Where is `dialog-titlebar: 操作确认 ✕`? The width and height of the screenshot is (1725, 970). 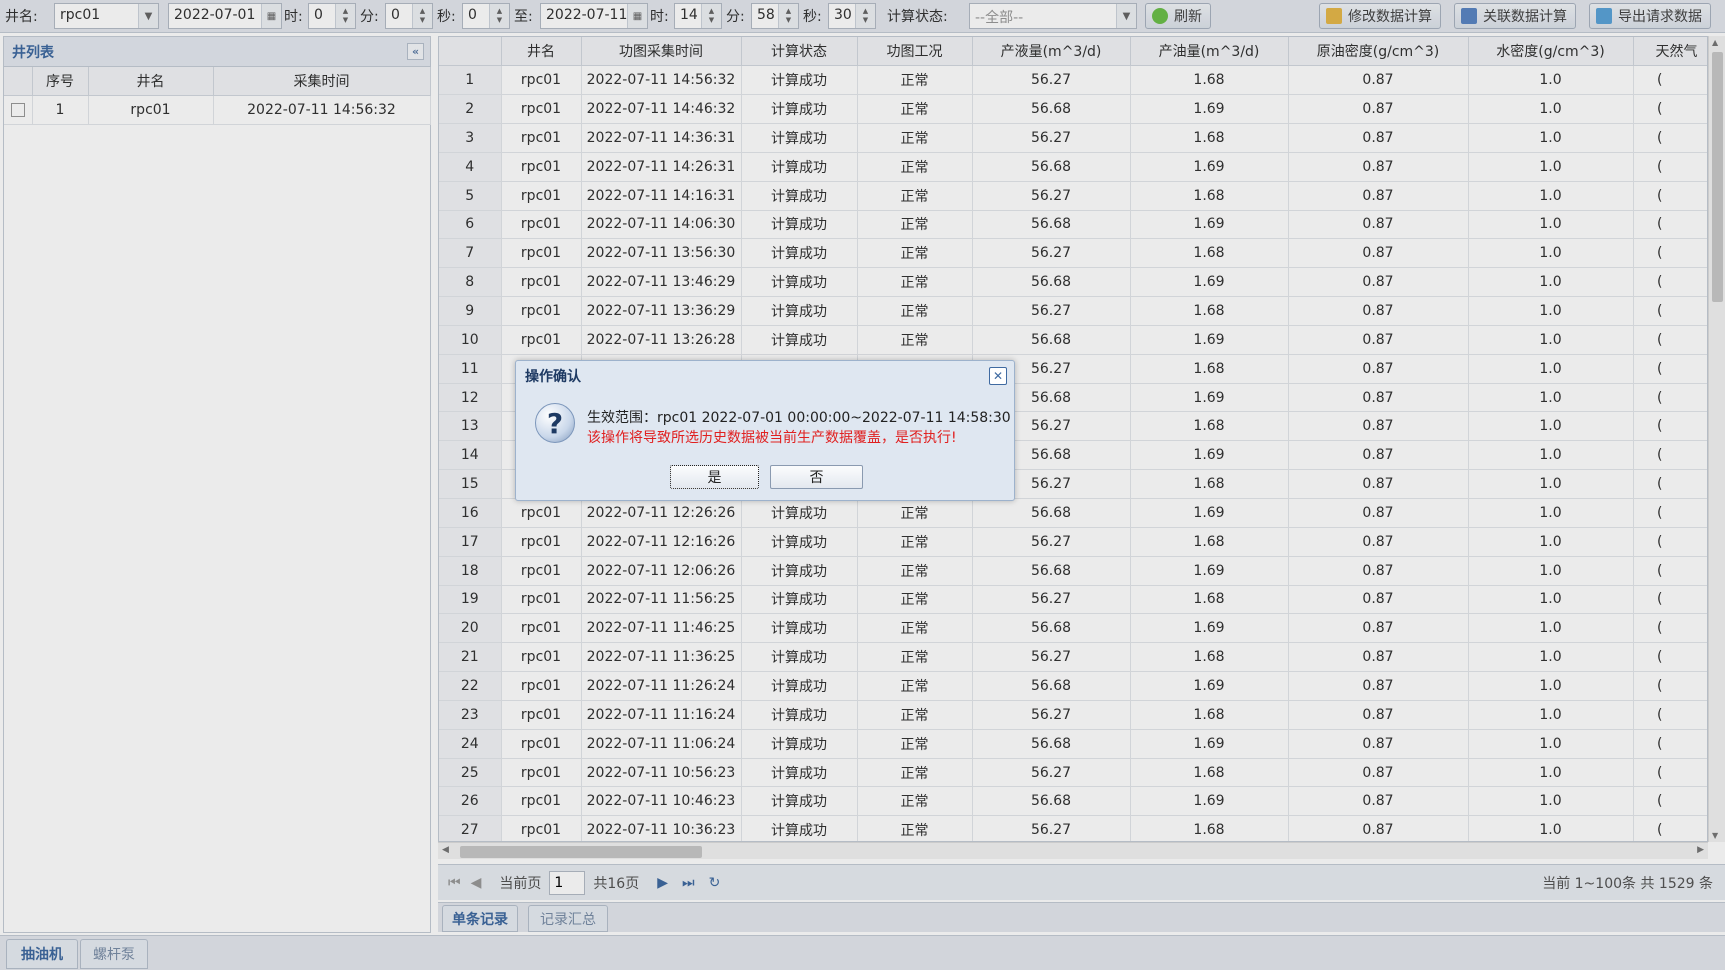
dialog-titlebar: 操作确认 ✕ is located at coordinates (765, 376).